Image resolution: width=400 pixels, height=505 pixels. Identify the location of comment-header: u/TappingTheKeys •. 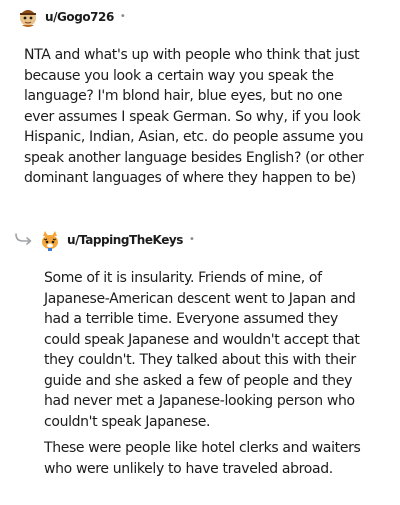
(116, 240).